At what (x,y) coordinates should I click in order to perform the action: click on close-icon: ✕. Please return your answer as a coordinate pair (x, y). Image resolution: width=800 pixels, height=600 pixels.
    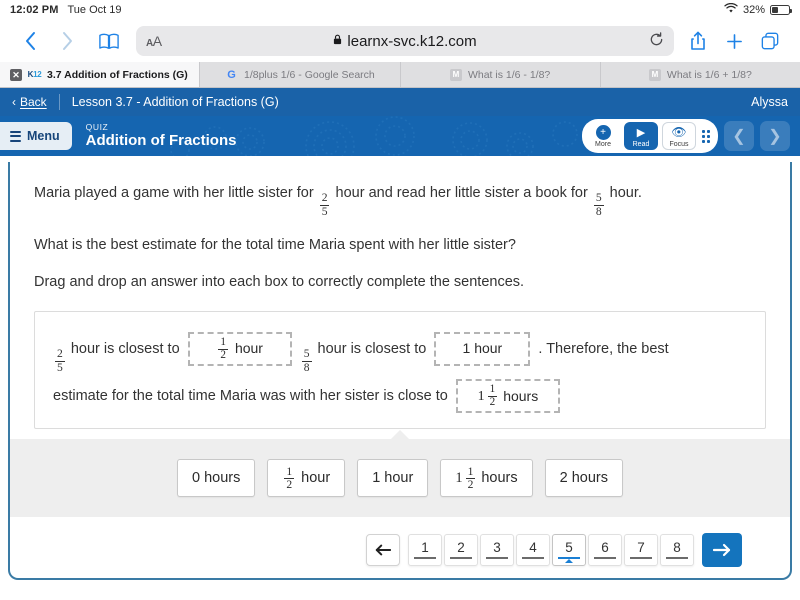
    Looking at the image, I should click on (16, 74).